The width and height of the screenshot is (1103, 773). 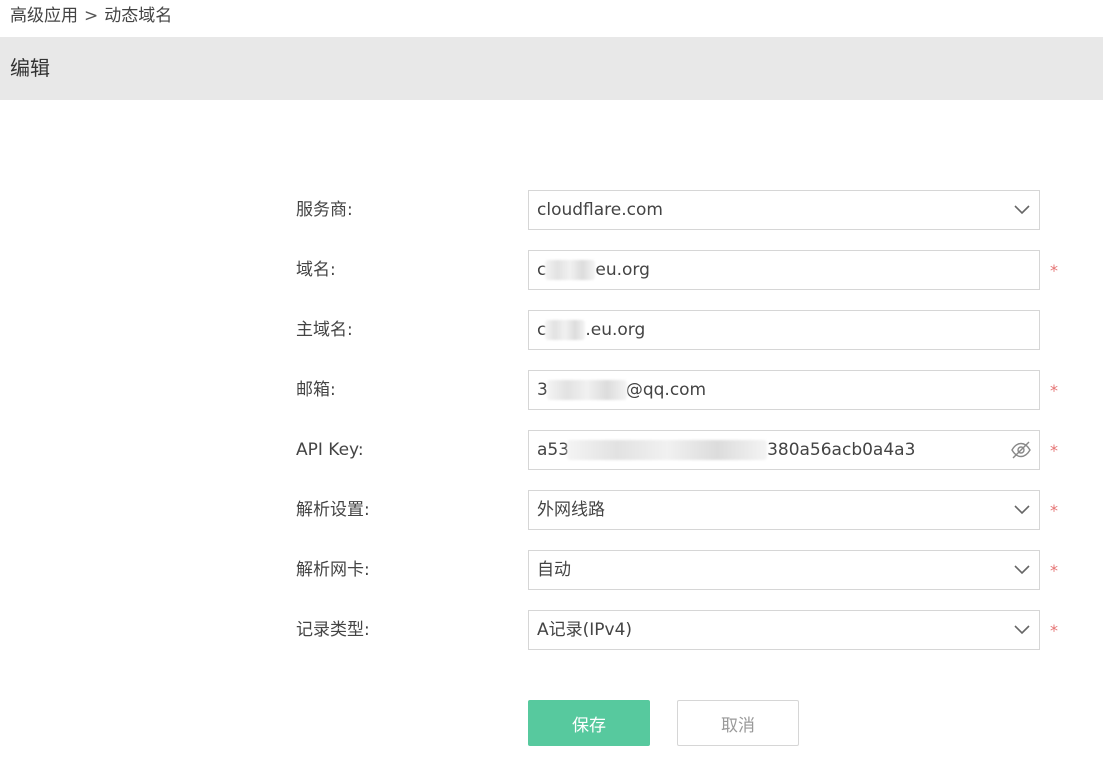 I want to click on cancel-button: 取消, so click(x=738, y=723).